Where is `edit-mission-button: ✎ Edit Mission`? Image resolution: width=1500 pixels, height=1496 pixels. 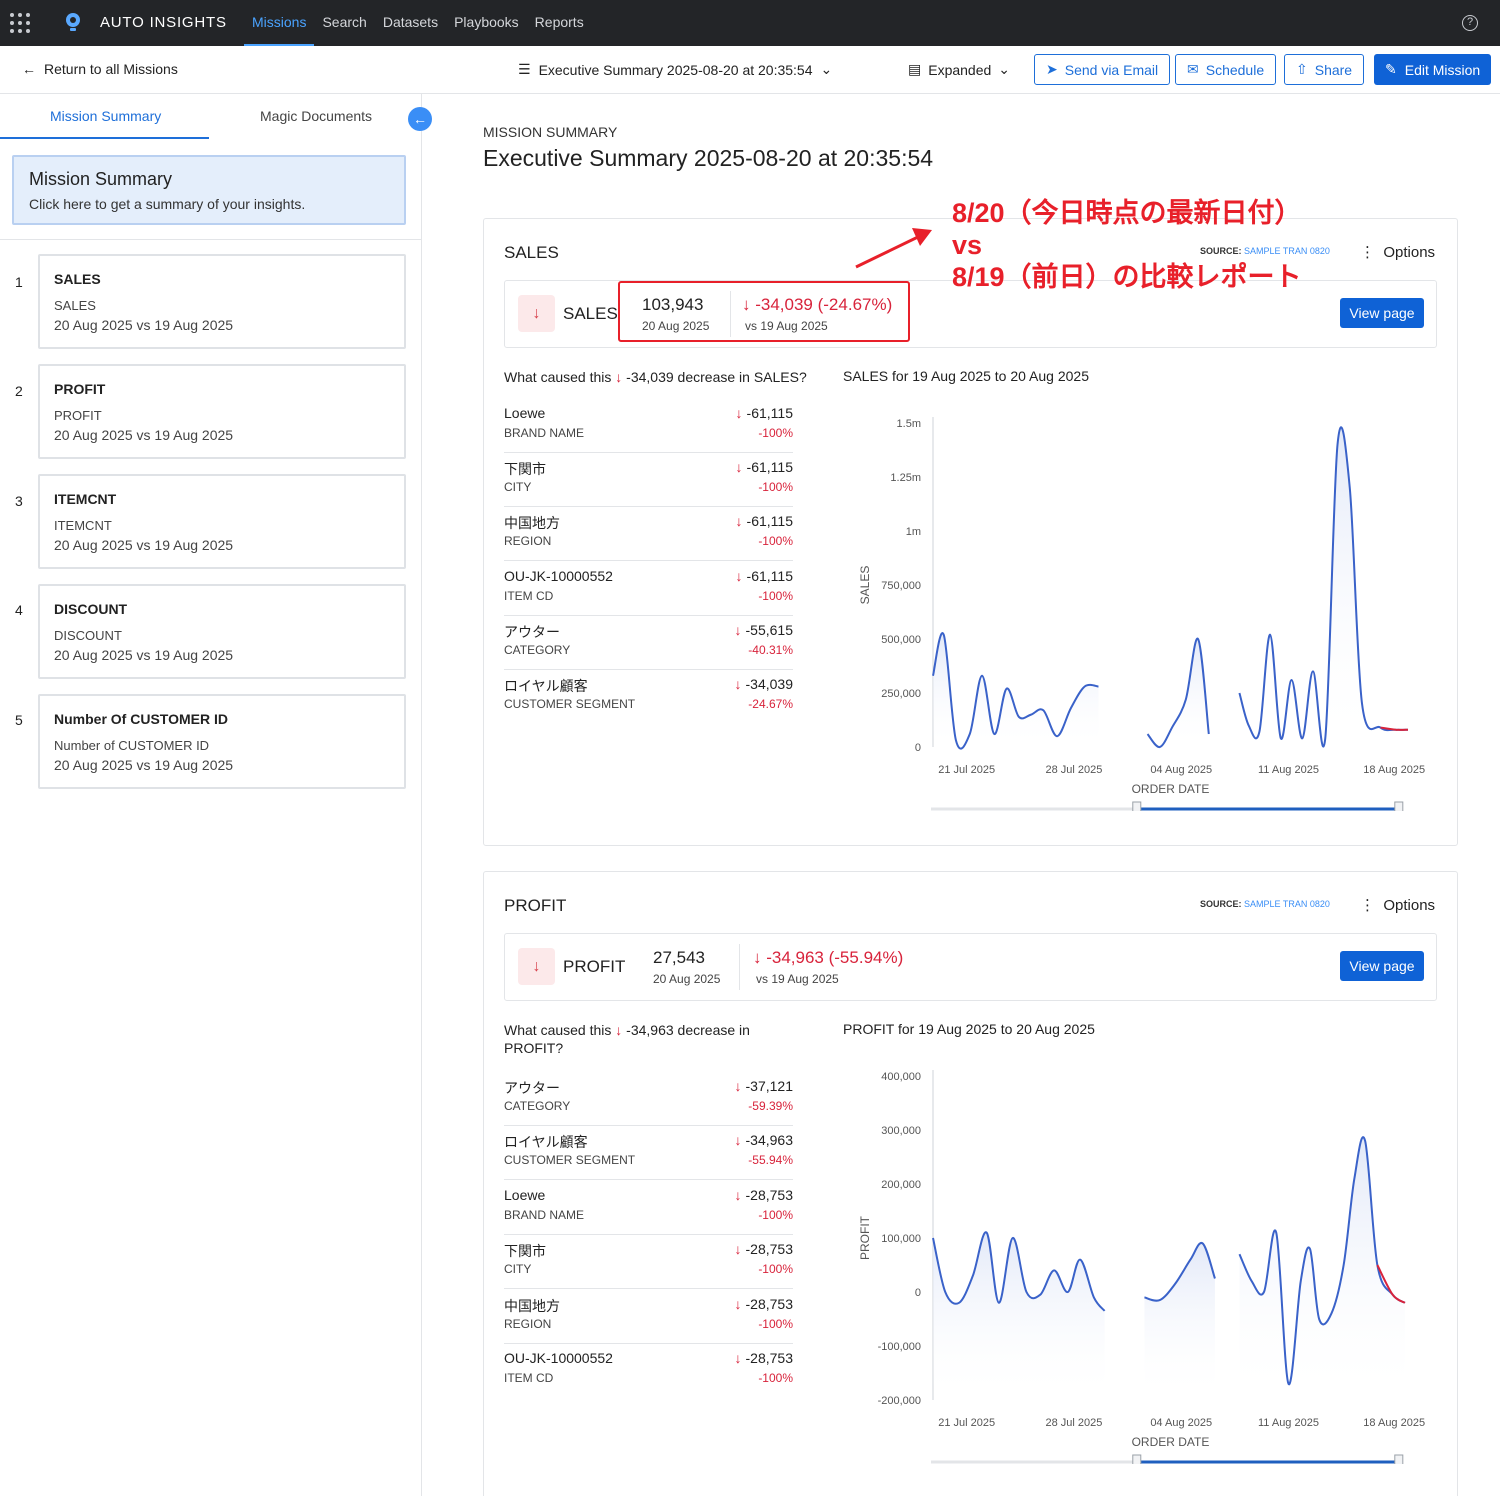
edit-mission-button: ✎ Edit Mission is located at coordinates (1433, 69).